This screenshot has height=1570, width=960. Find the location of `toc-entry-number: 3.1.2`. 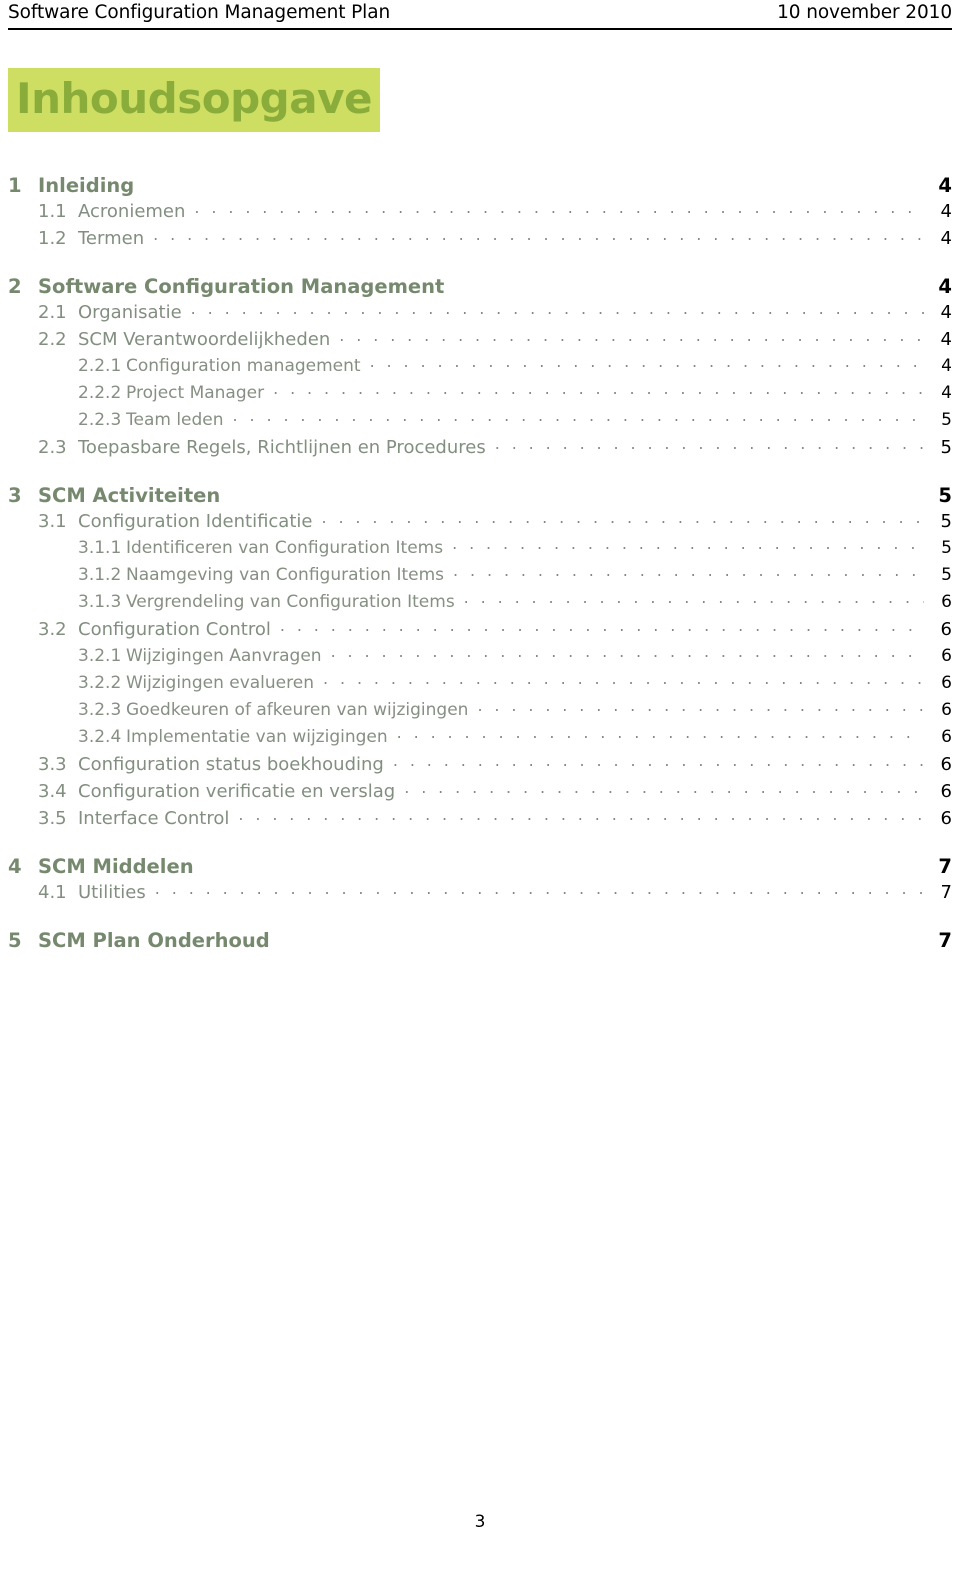

toc-entry-number: 3.1.2 is located at coordinates (100, 575).